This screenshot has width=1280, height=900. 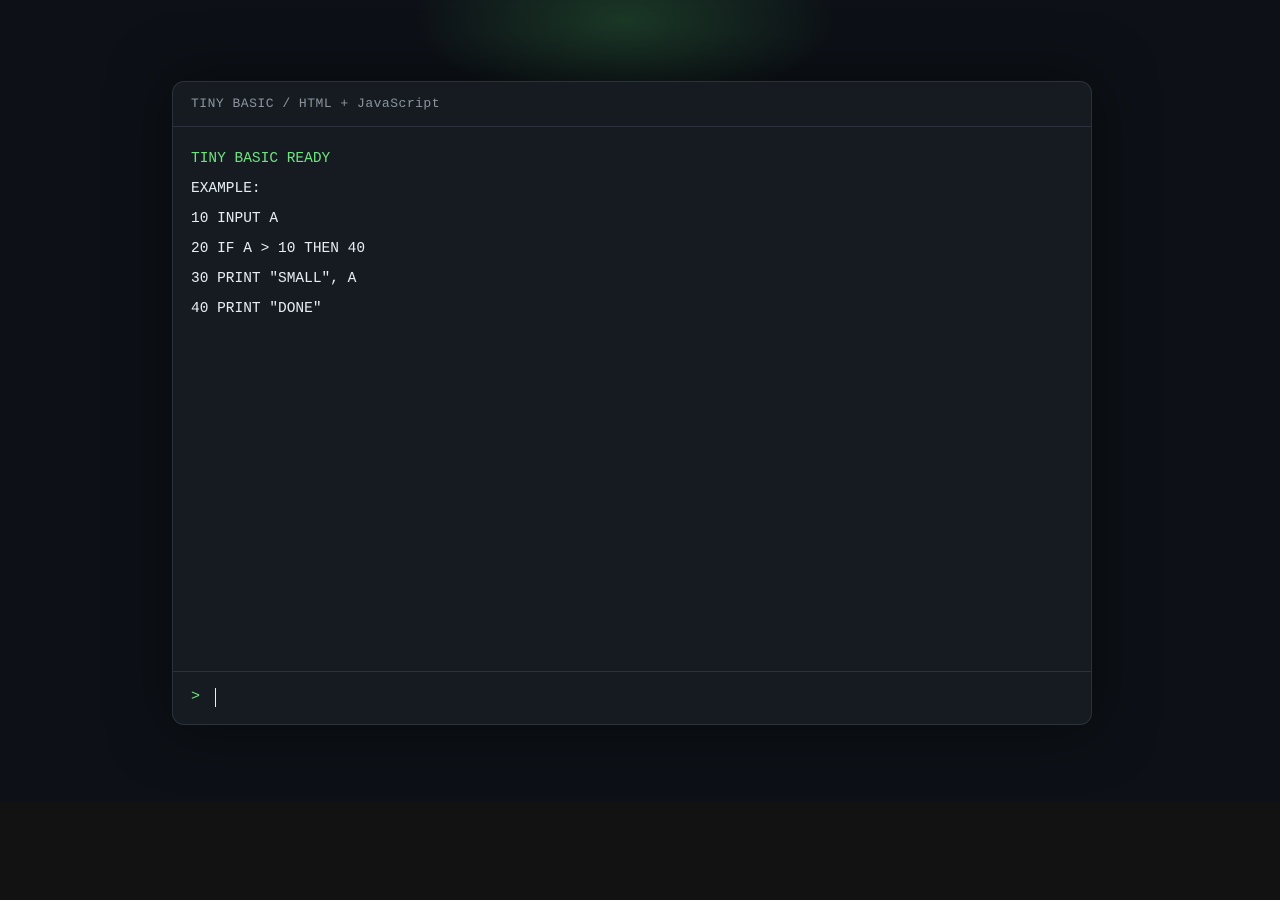 What do you see at coordinates (632, 104) in the screenshot?
I see `terminal-titlebar: TINY BASIC / HTML + JavaScript` at bounding box center [632, 104].